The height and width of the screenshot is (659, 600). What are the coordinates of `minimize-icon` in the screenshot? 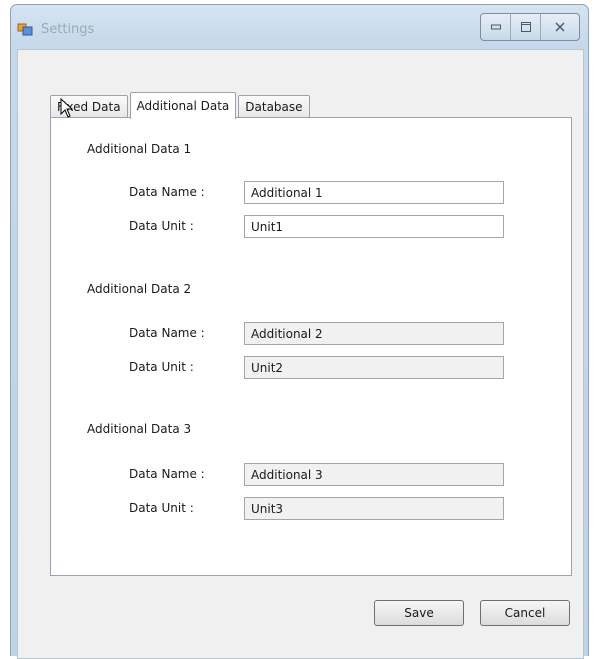 It's located at (495, 27).